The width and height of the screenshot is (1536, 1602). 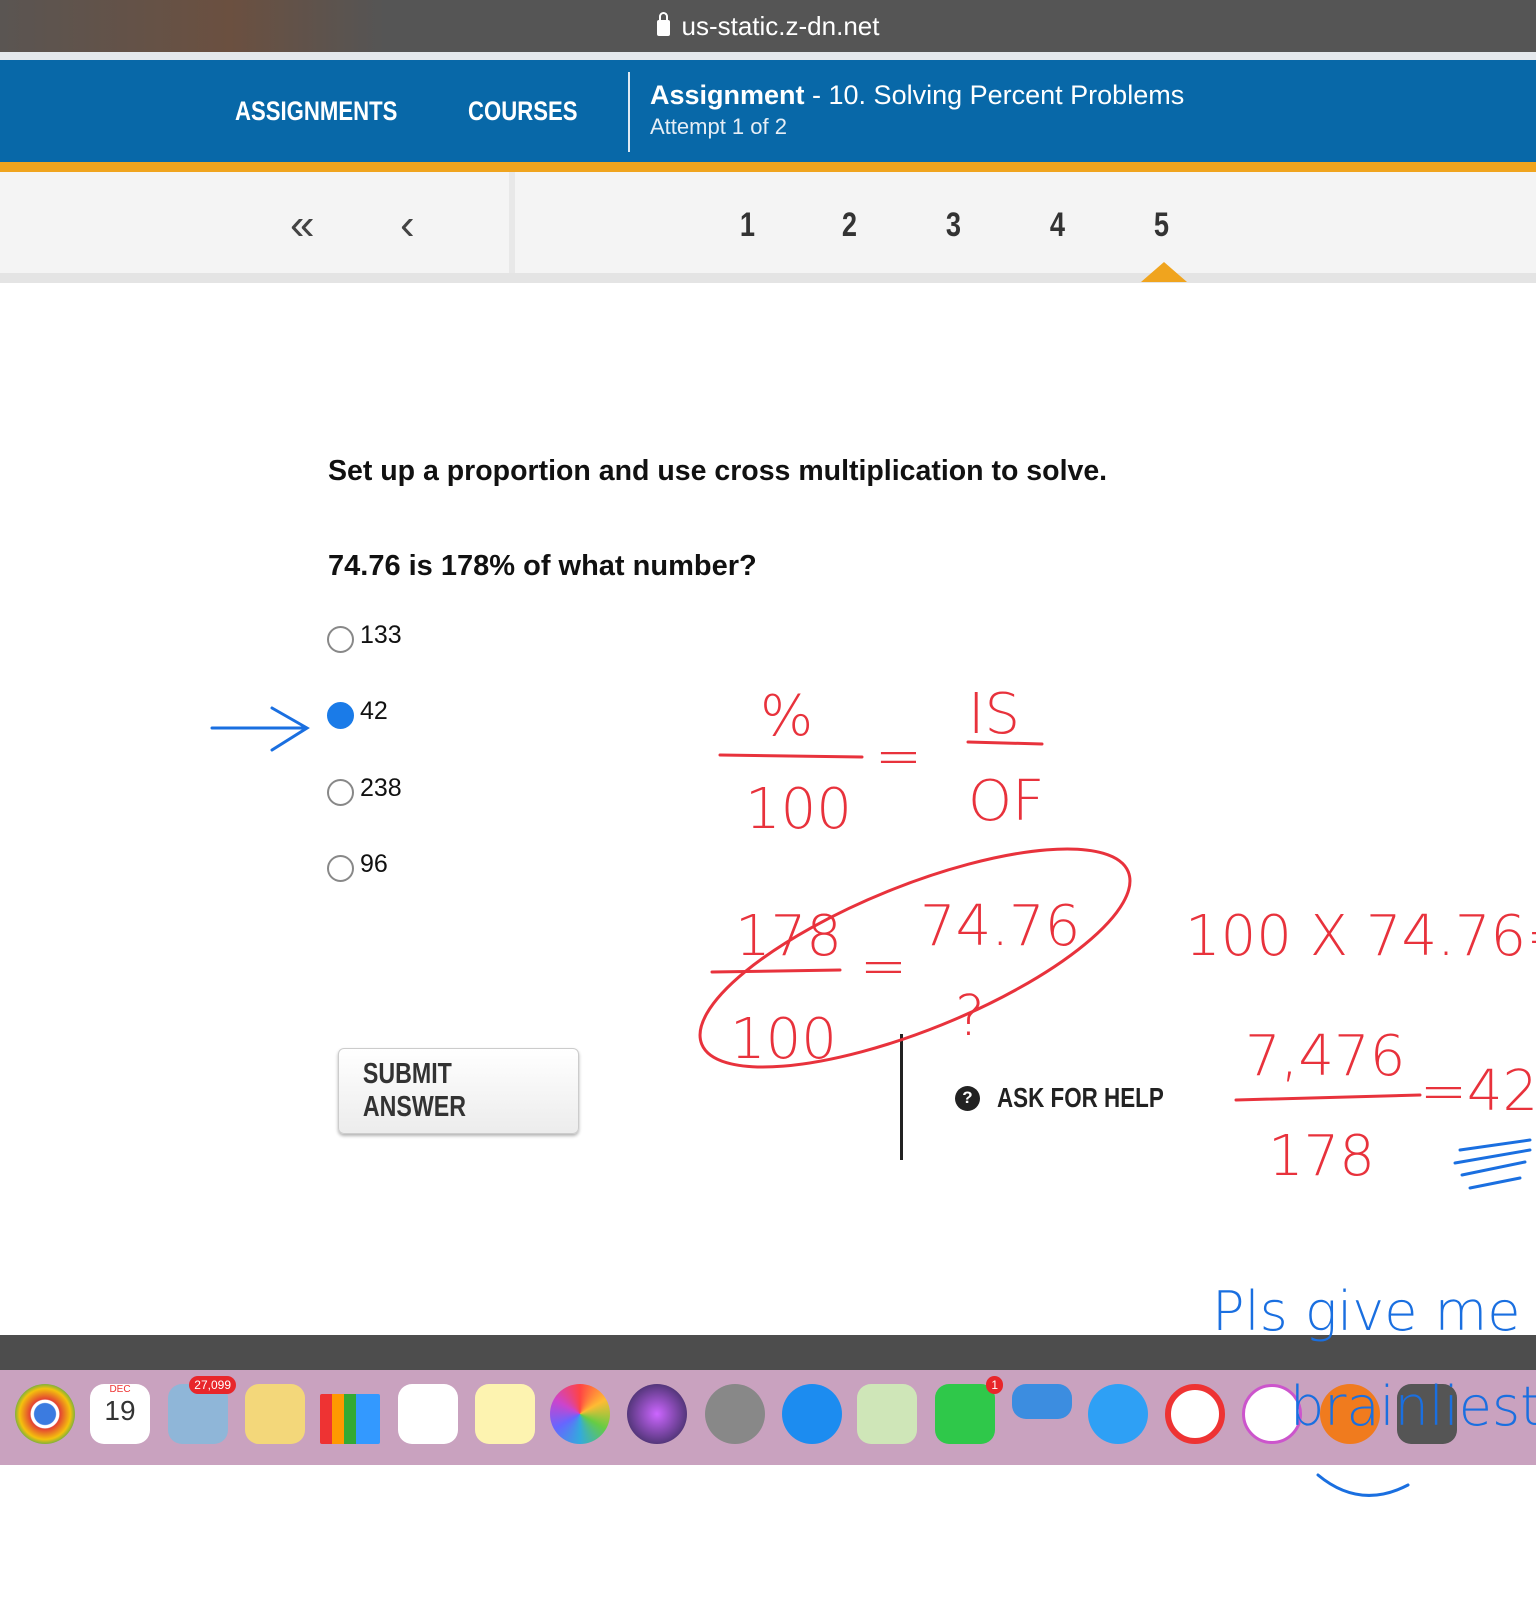 I want to click on option-label: 238, so click(x=381, y=788).